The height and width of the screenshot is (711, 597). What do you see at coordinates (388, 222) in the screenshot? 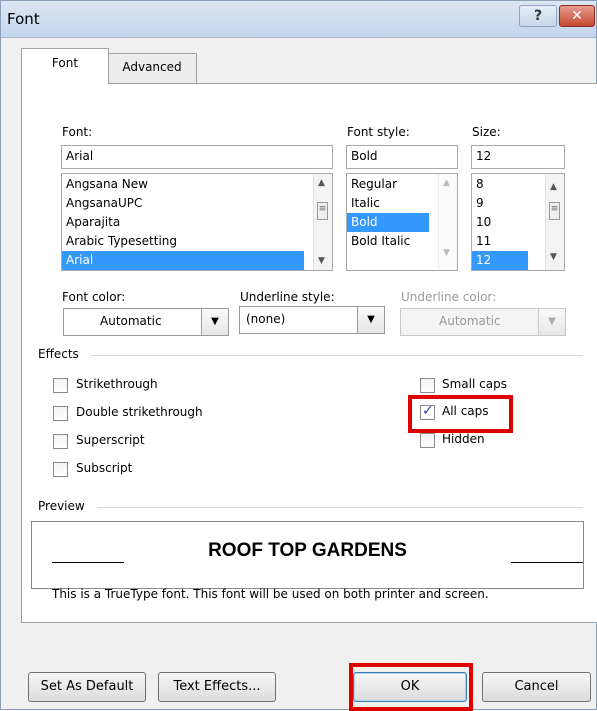
I see `style-list-item-selected: Bold` at bounding box center [388, 222].